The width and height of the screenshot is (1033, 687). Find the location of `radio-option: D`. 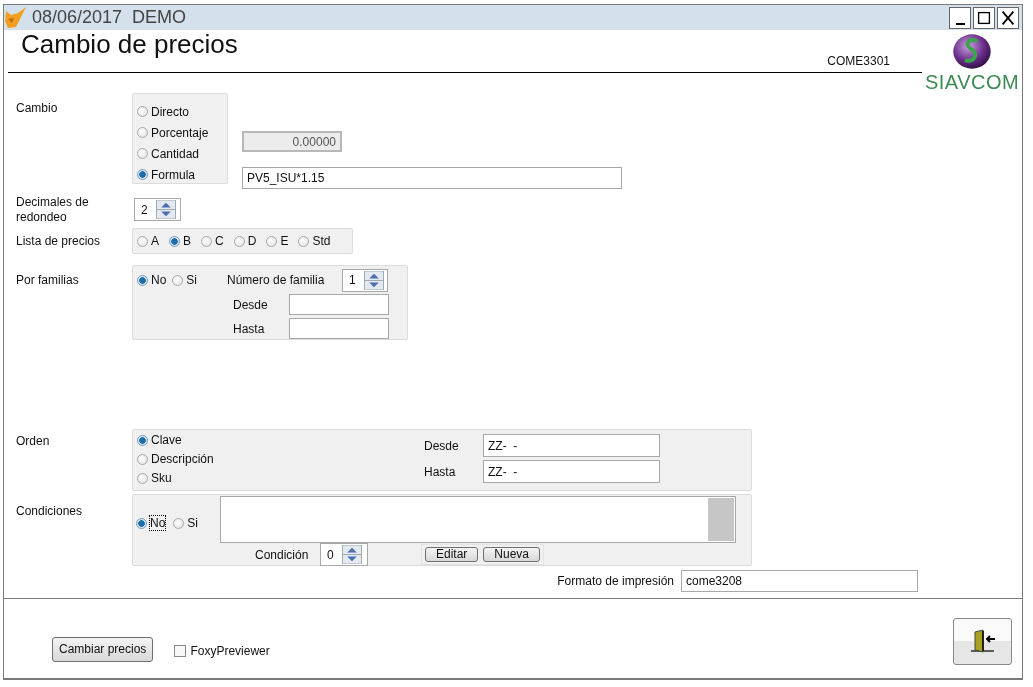

radio-option: D is located at coordinates (245, 241).